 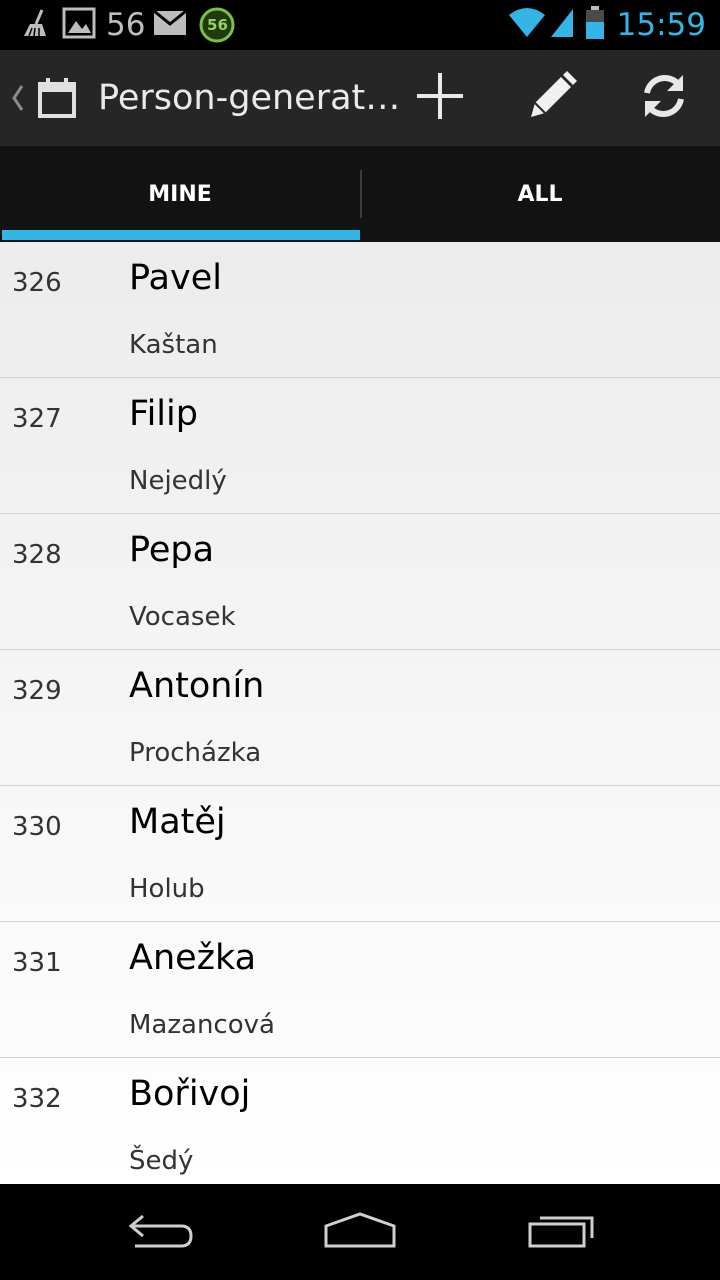 I want to click on back-icon, so click(x=160, y=1232).